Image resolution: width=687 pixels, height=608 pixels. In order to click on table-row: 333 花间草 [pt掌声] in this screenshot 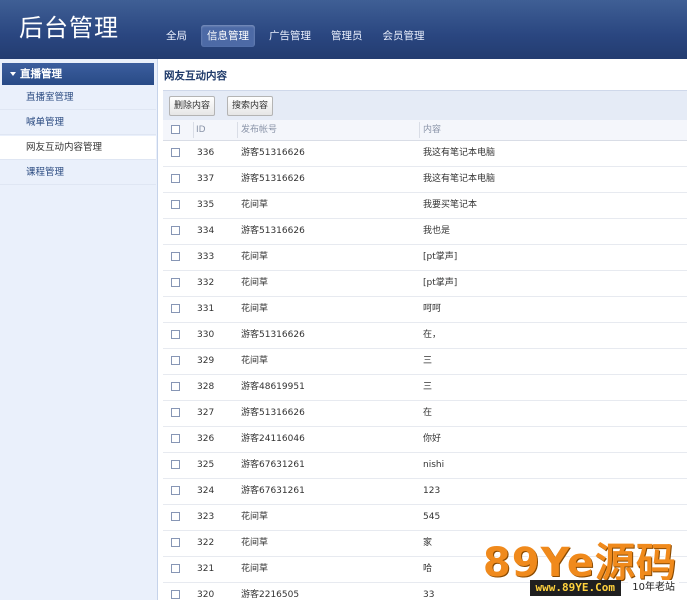, I will do `click(425, 257)`.